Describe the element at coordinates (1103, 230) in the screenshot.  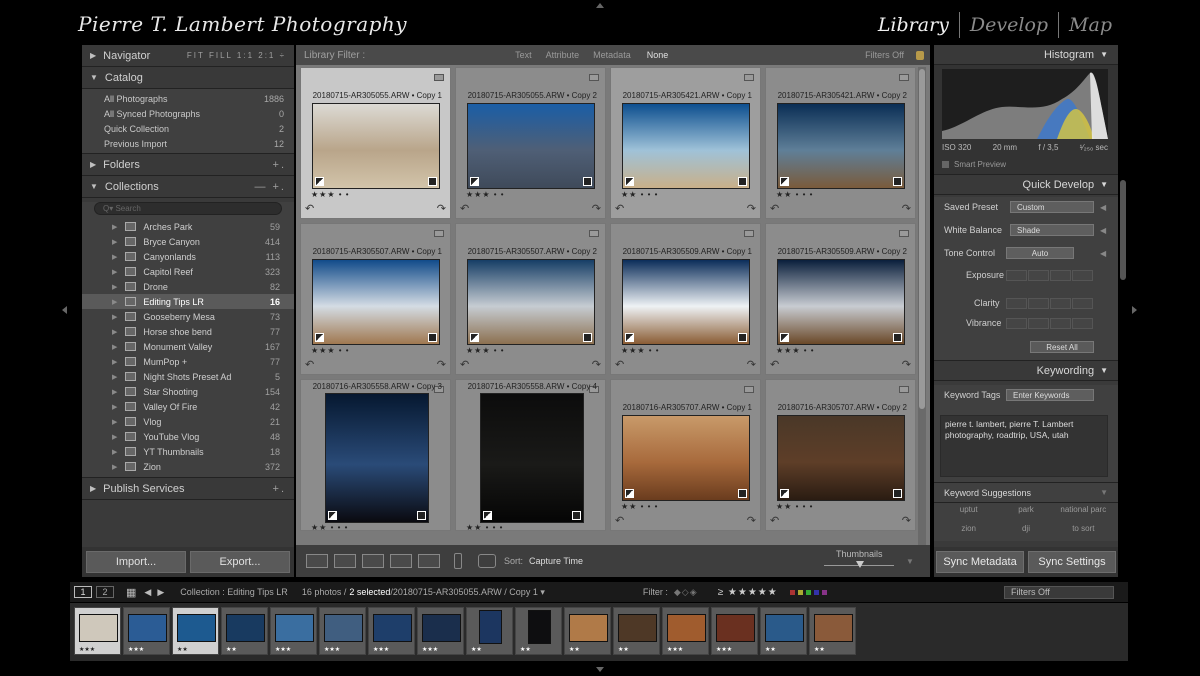
I see `white-balance-disclosure-icon: ◀` at that location.